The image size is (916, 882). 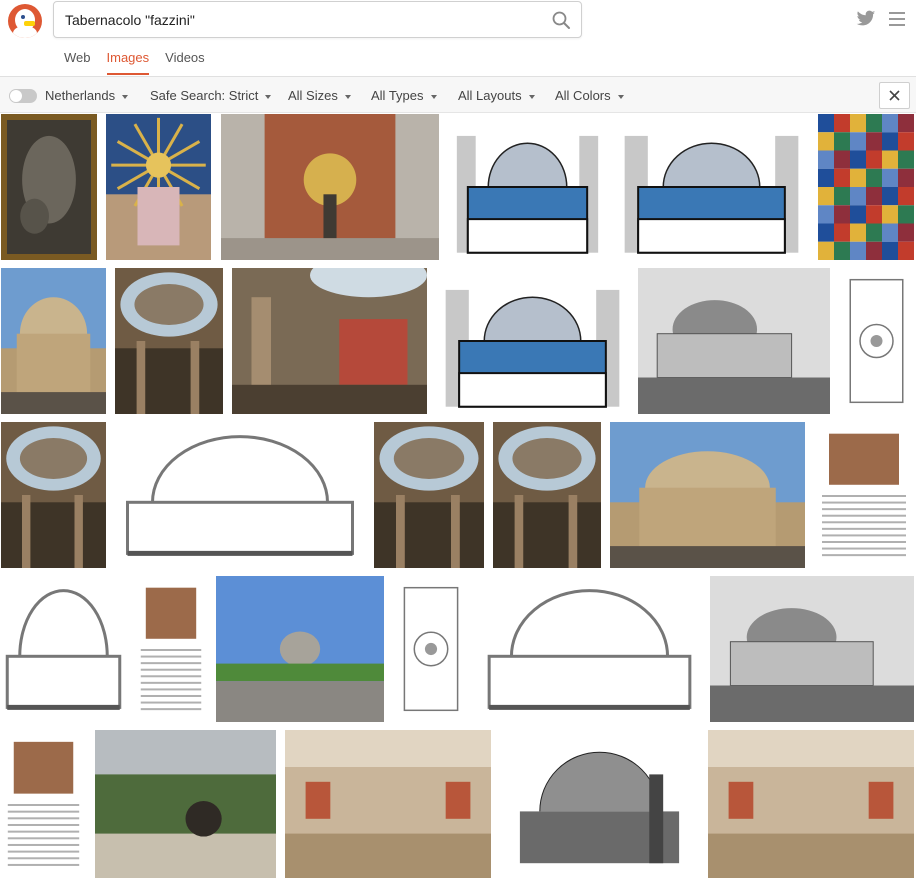 What do you see at coordinates (897, 19) in the screenshot?
I see `hamburger-menu-icon` at bounding box center [897, 19].